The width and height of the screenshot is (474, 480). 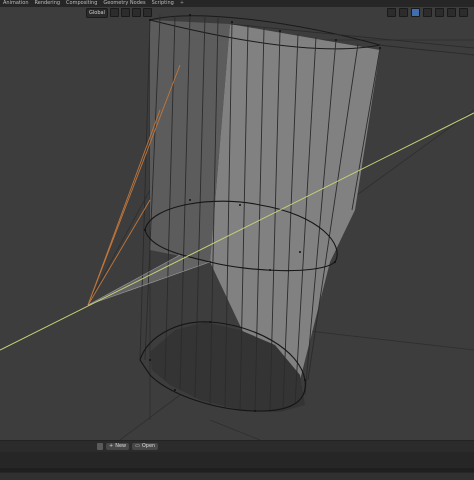 What do you see at coordinates (237, 466) in the screenshot?
I see `bottom-editor` at bounding box center [237, 466].